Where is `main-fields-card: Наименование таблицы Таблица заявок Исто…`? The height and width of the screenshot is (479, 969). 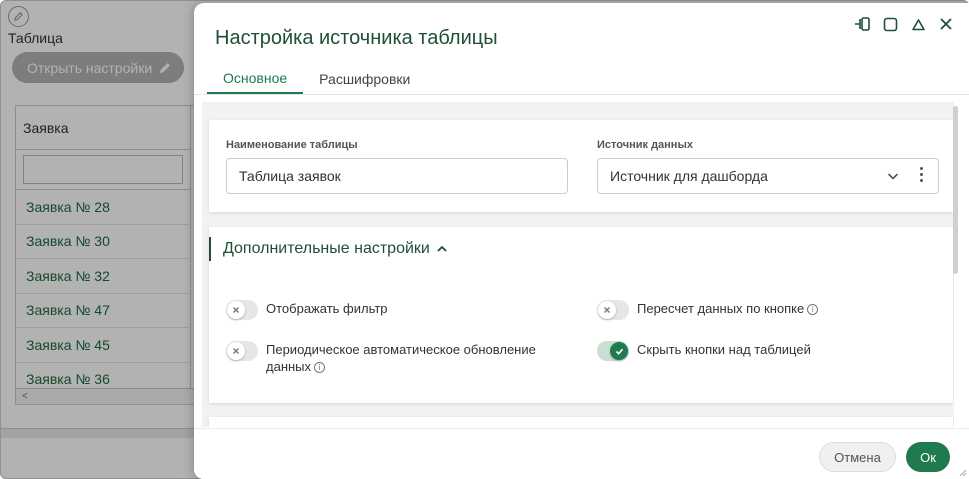
main-fields-card: Наименование таблицы Таблица заявок Исто… is located at coordinates (581, 166).